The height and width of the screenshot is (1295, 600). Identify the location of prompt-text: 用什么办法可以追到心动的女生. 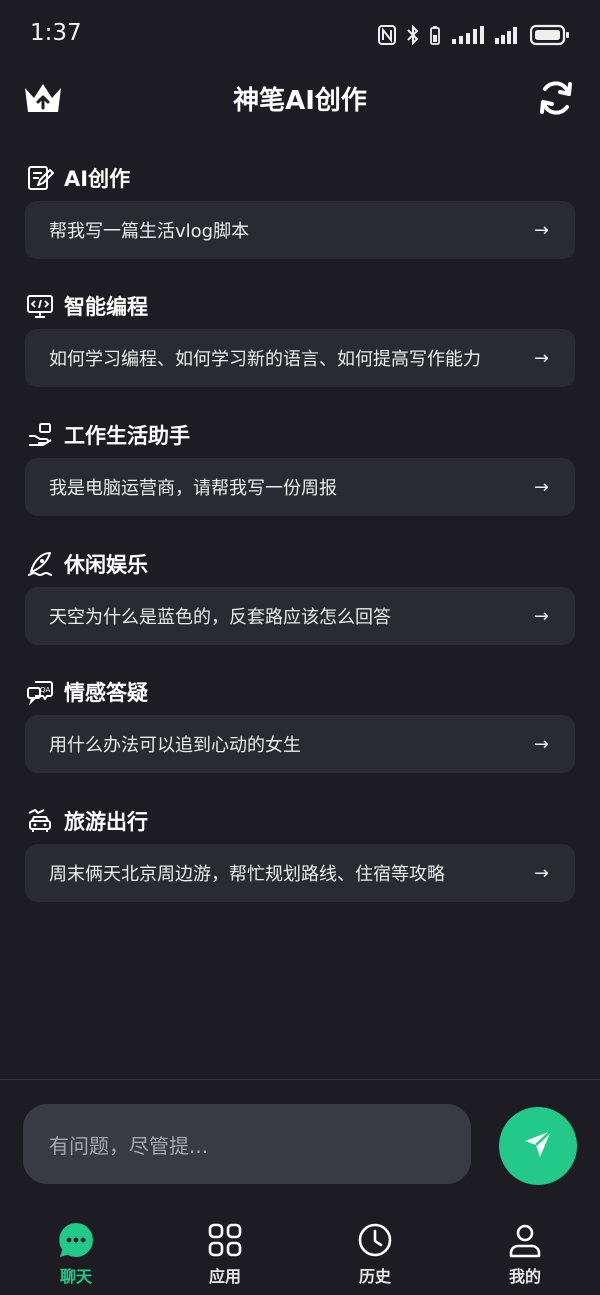
(175, 745).